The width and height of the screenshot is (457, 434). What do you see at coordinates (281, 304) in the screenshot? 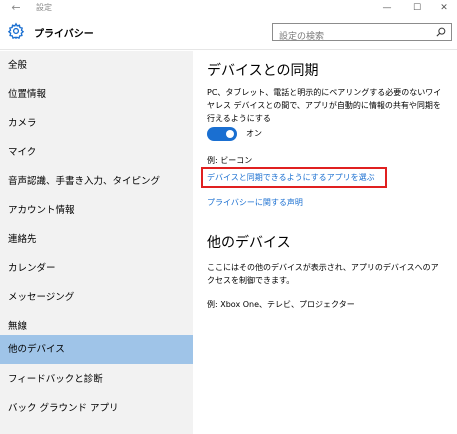
I see `other-devices-example: 例: Xbox One、テレビ、プロジェクター` at bounding box center [281, 304].